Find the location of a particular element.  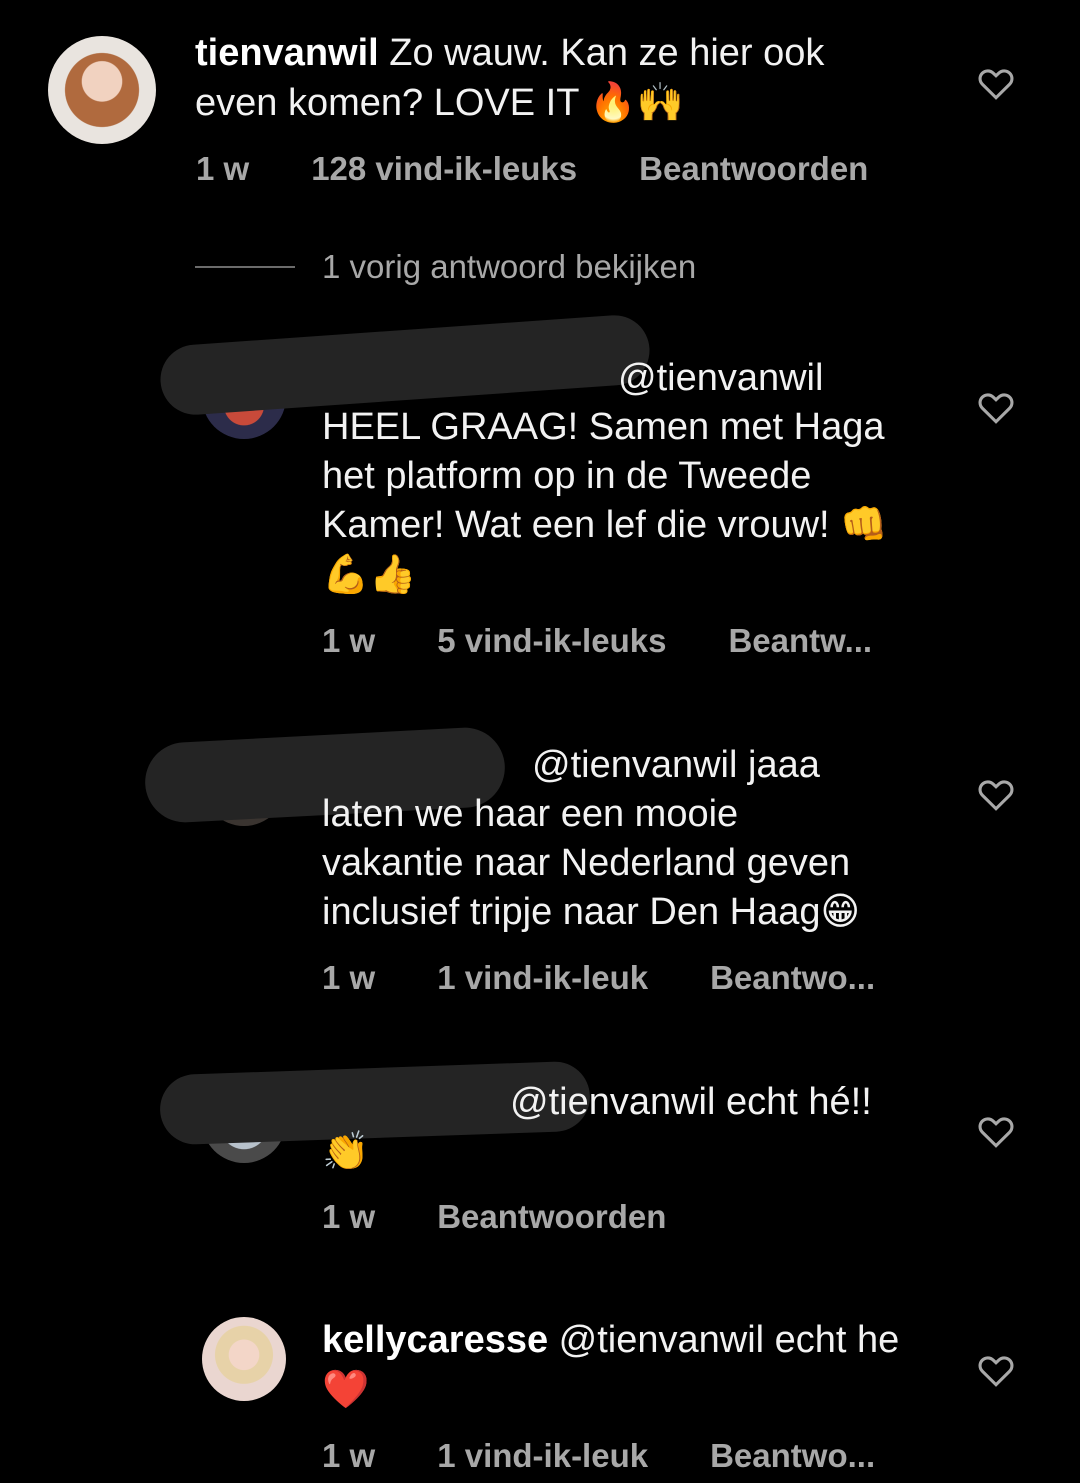

like-count: 128 vind-ik-leuks is located at coordinates (444, 169).